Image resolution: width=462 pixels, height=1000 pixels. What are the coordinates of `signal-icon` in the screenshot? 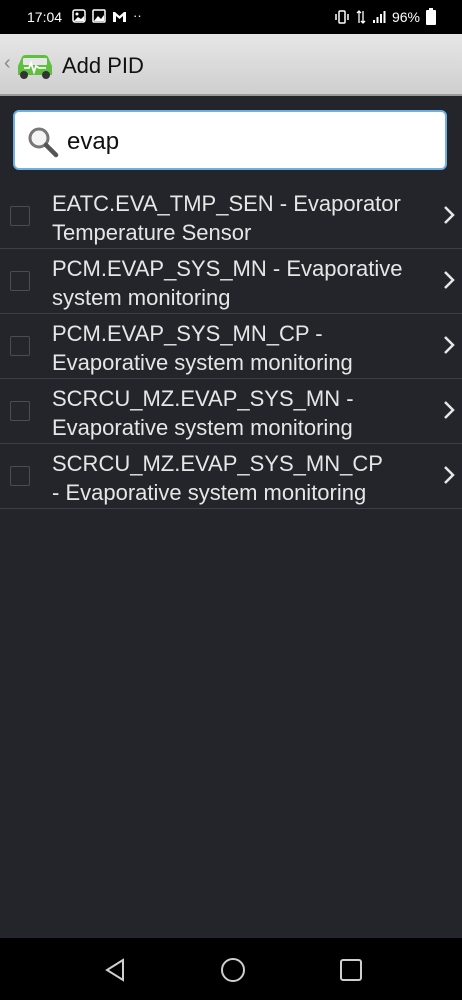 It's located at (379, 17).